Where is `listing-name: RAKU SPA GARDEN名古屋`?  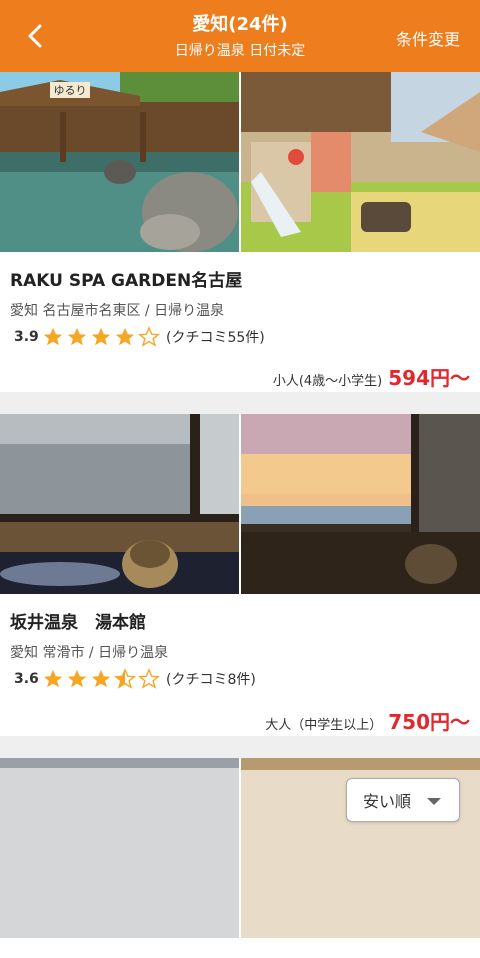
listing-name: RAKU SPA GARDEN名古屋 is located at coordinates (126, 278).